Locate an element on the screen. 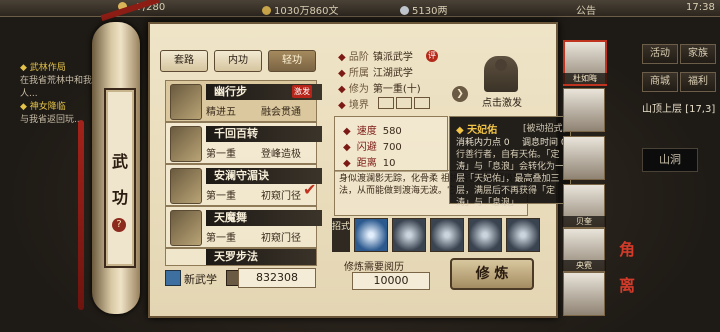  cultivation-row: ◆ 修为 第一重(十) is located at coordinates (379, 89).